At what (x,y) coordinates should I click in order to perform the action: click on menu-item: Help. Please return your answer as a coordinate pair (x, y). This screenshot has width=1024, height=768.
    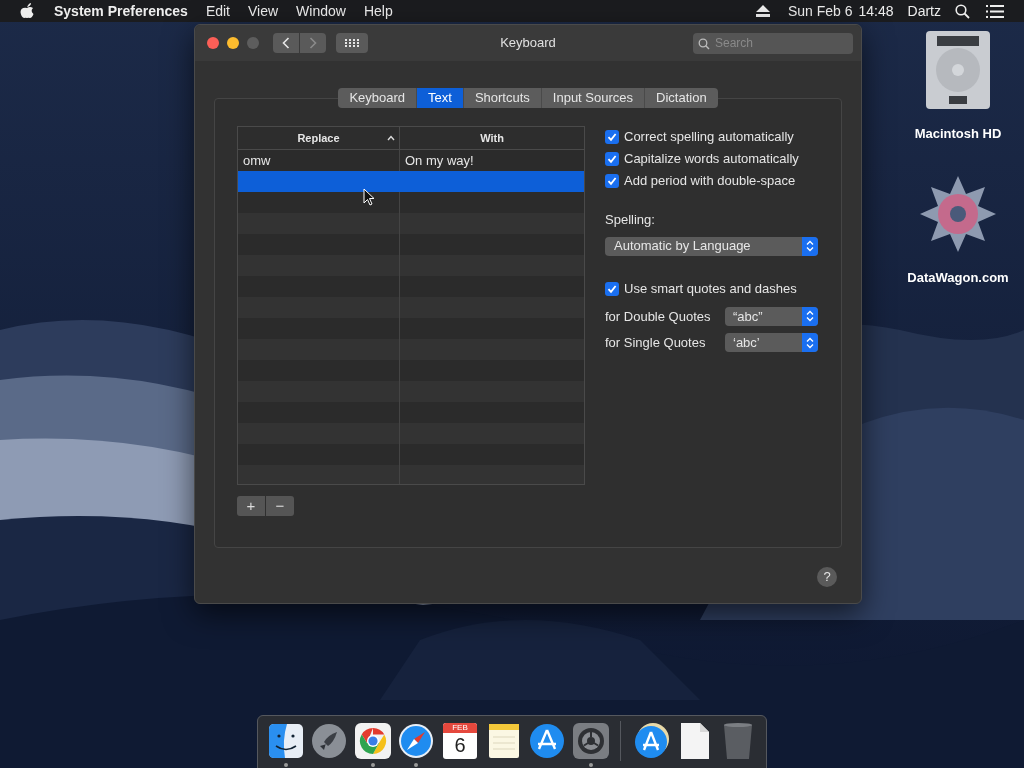
    Looking at the image, I should click on (378, 11).